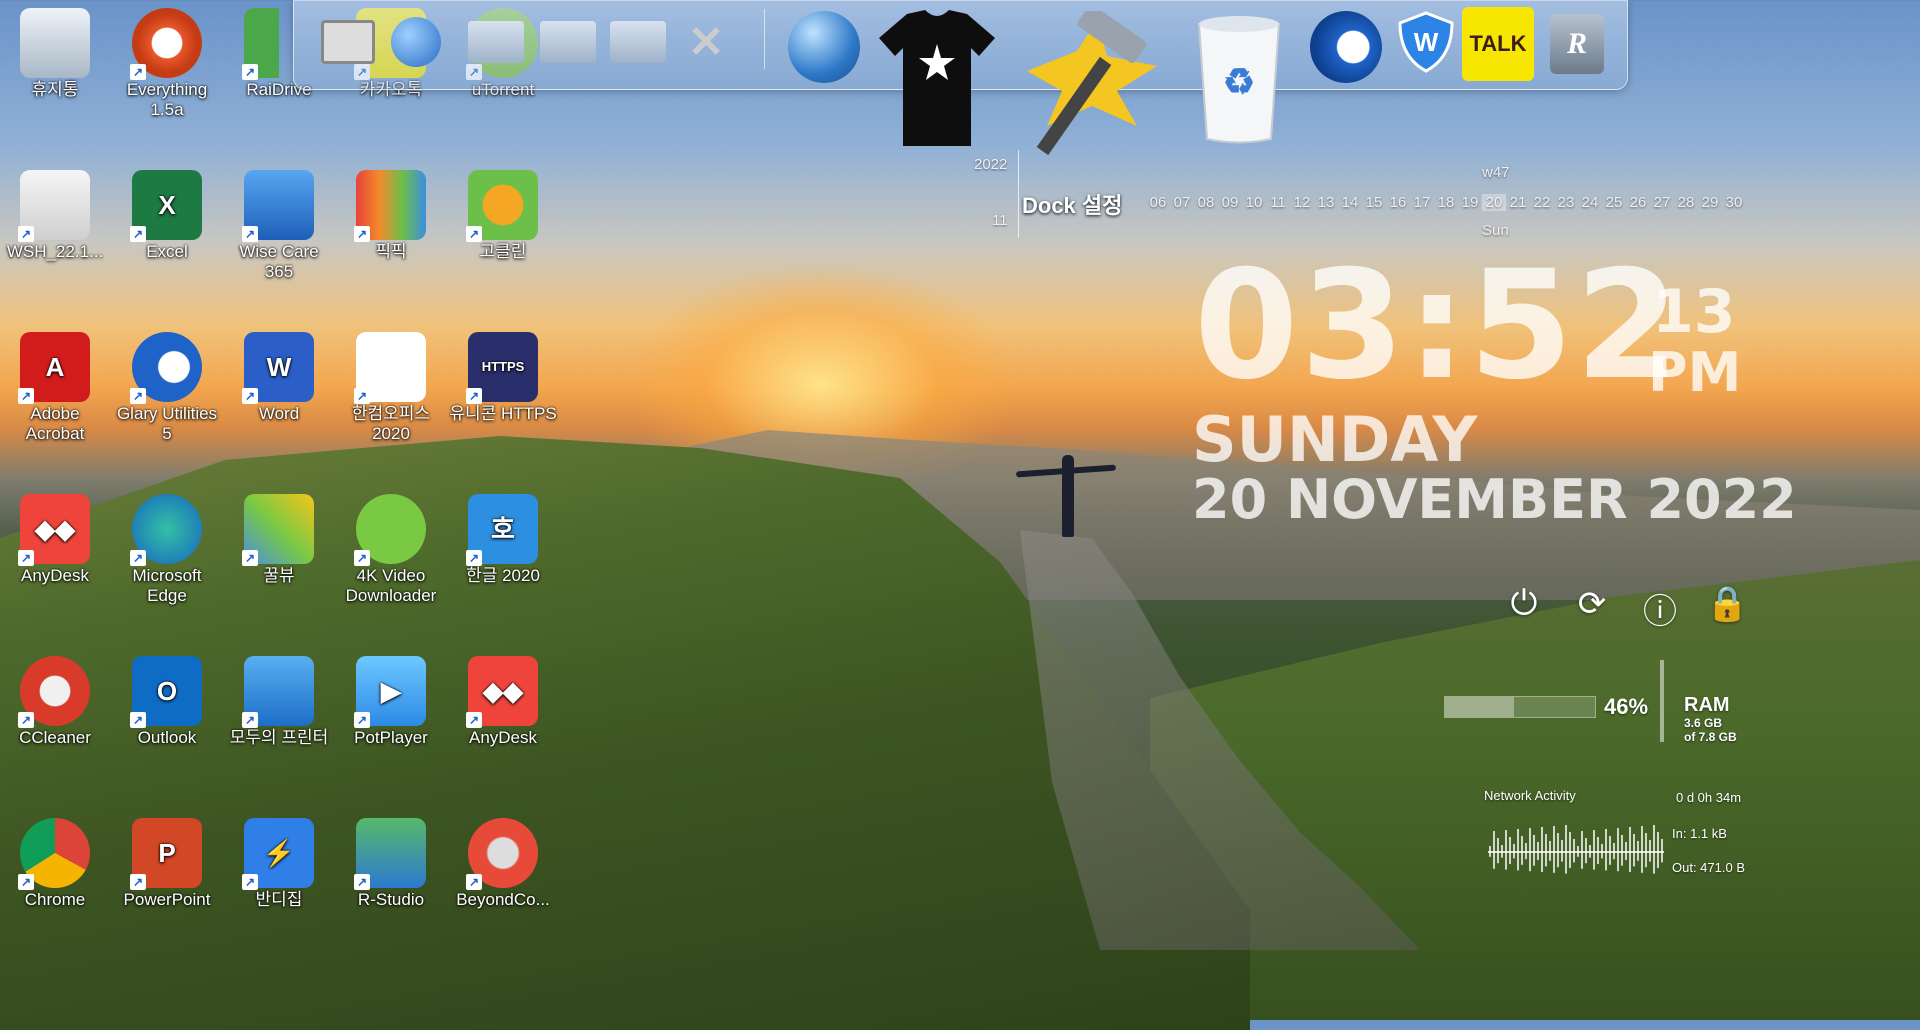 This screenshot has height=1030, width=1920. I want to click on desktop-icon-label: 반디집, so click(279, 899).